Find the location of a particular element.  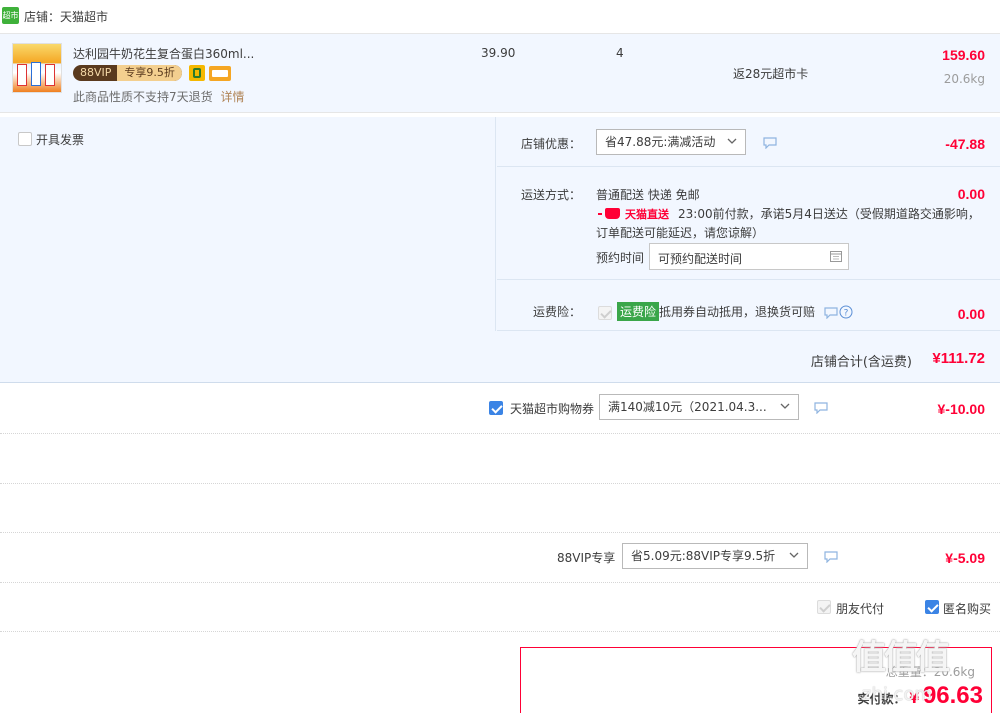

appointment-placeholder: 可预约配送时间 is located at coordinates (700, 259).